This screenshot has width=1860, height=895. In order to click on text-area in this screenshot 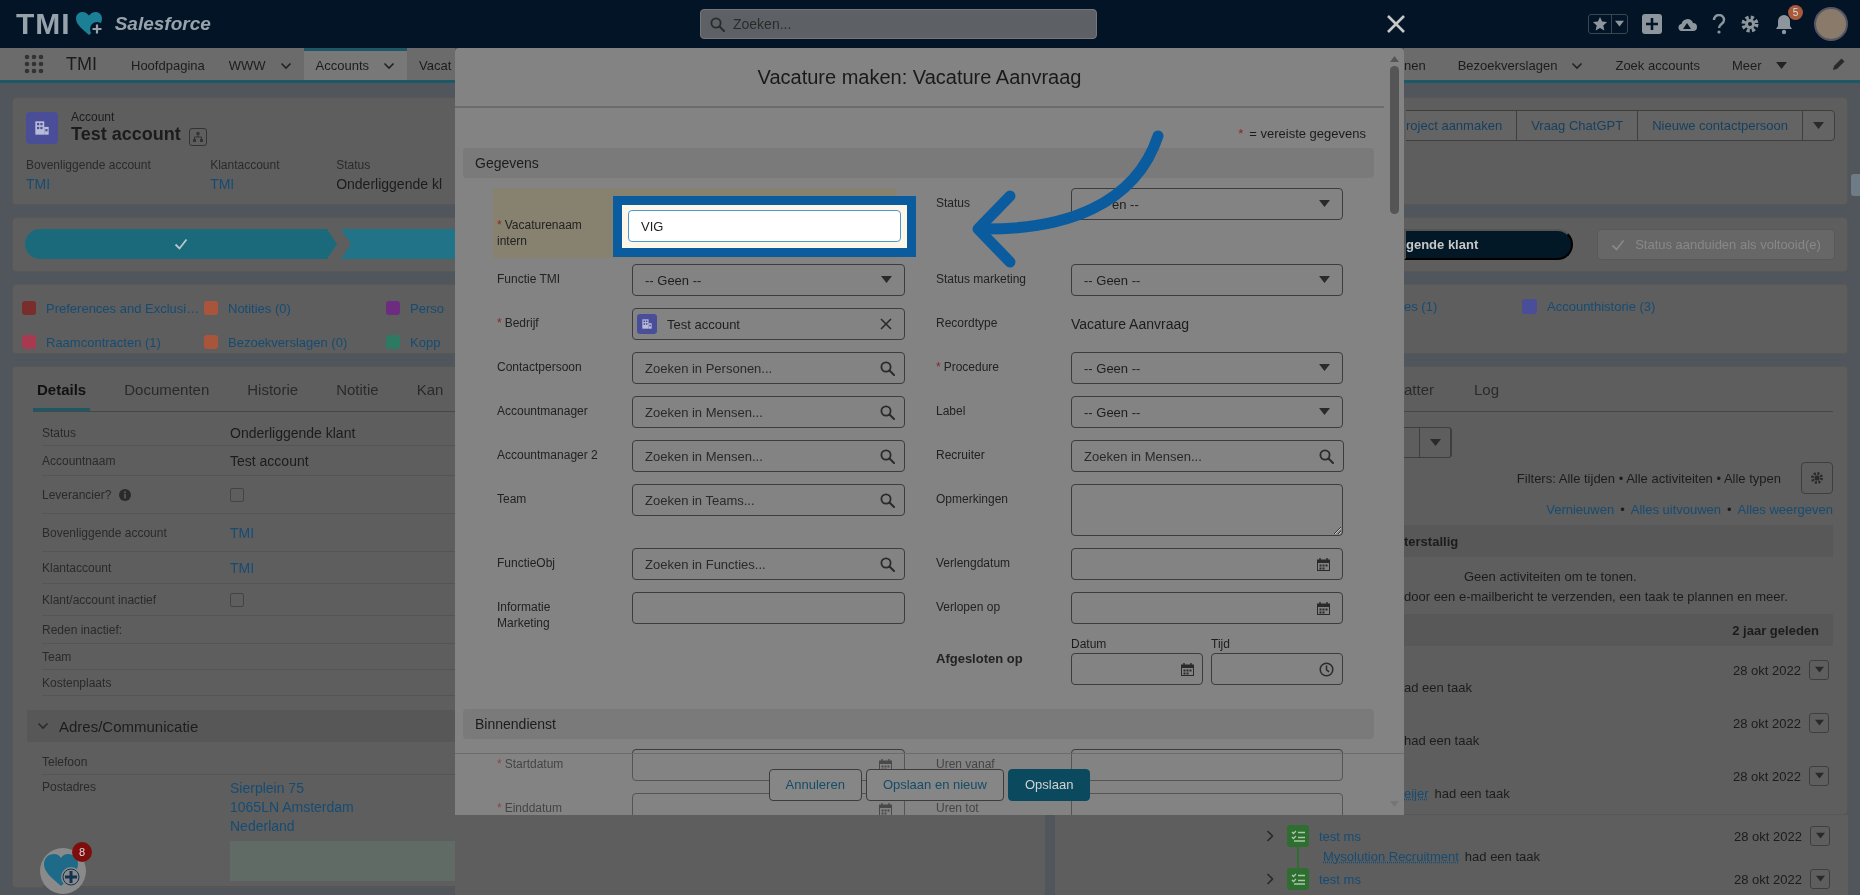, I will do `click(1207, 510)`.